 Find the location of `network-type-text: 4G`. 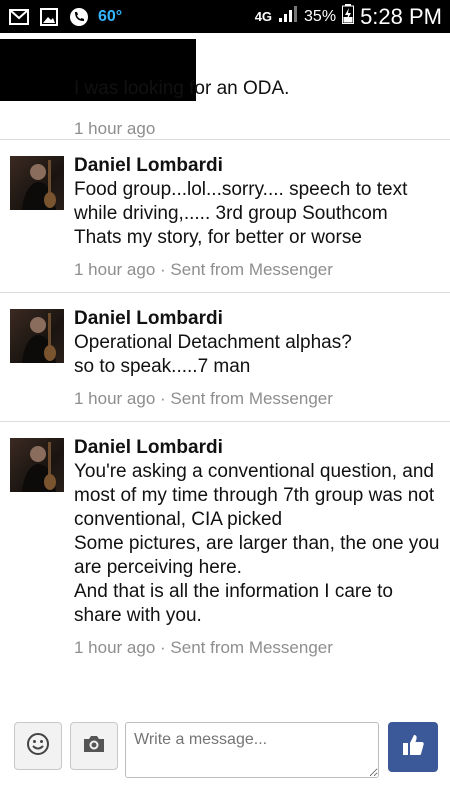

network-type-text: 4G is located at coordinates (263, 16).